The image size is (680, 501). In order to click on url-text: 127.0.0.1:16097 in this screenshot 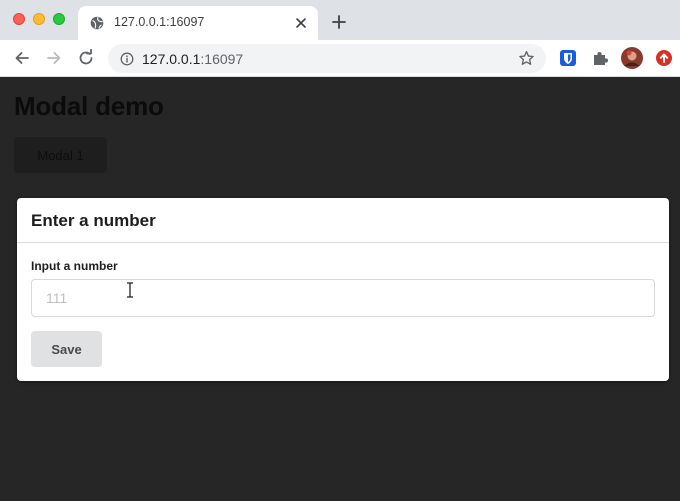, I will do `click(192, 59)`.